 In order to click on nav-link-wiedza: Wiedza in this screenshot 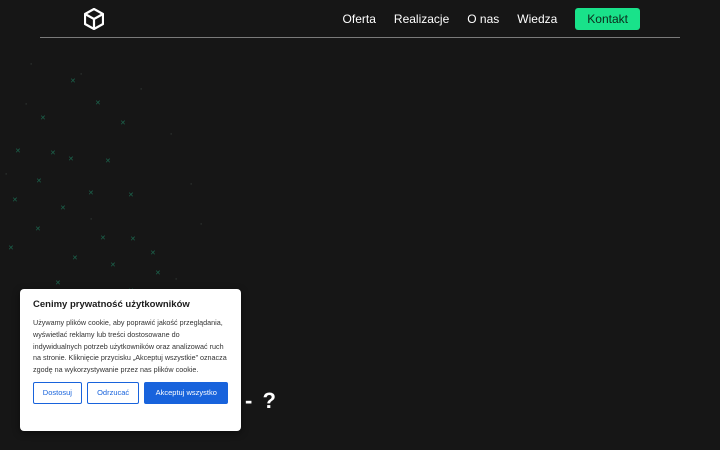, I will do `click(537, 19)`.